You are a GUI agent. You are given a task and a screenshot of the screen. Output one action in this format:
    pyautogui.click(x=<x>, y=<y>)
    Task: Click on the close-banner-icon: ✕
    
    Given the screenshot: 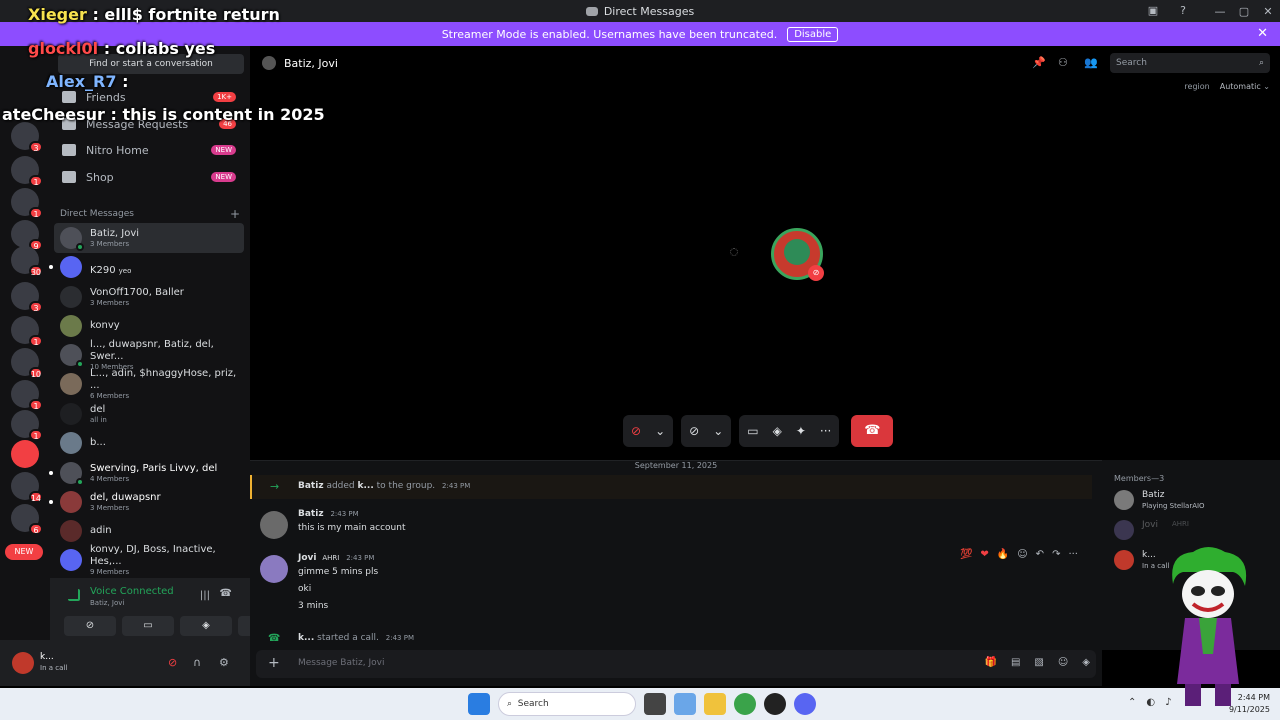 What is the action you would take?
    pyautogui.click(x=1262, y=33)
    